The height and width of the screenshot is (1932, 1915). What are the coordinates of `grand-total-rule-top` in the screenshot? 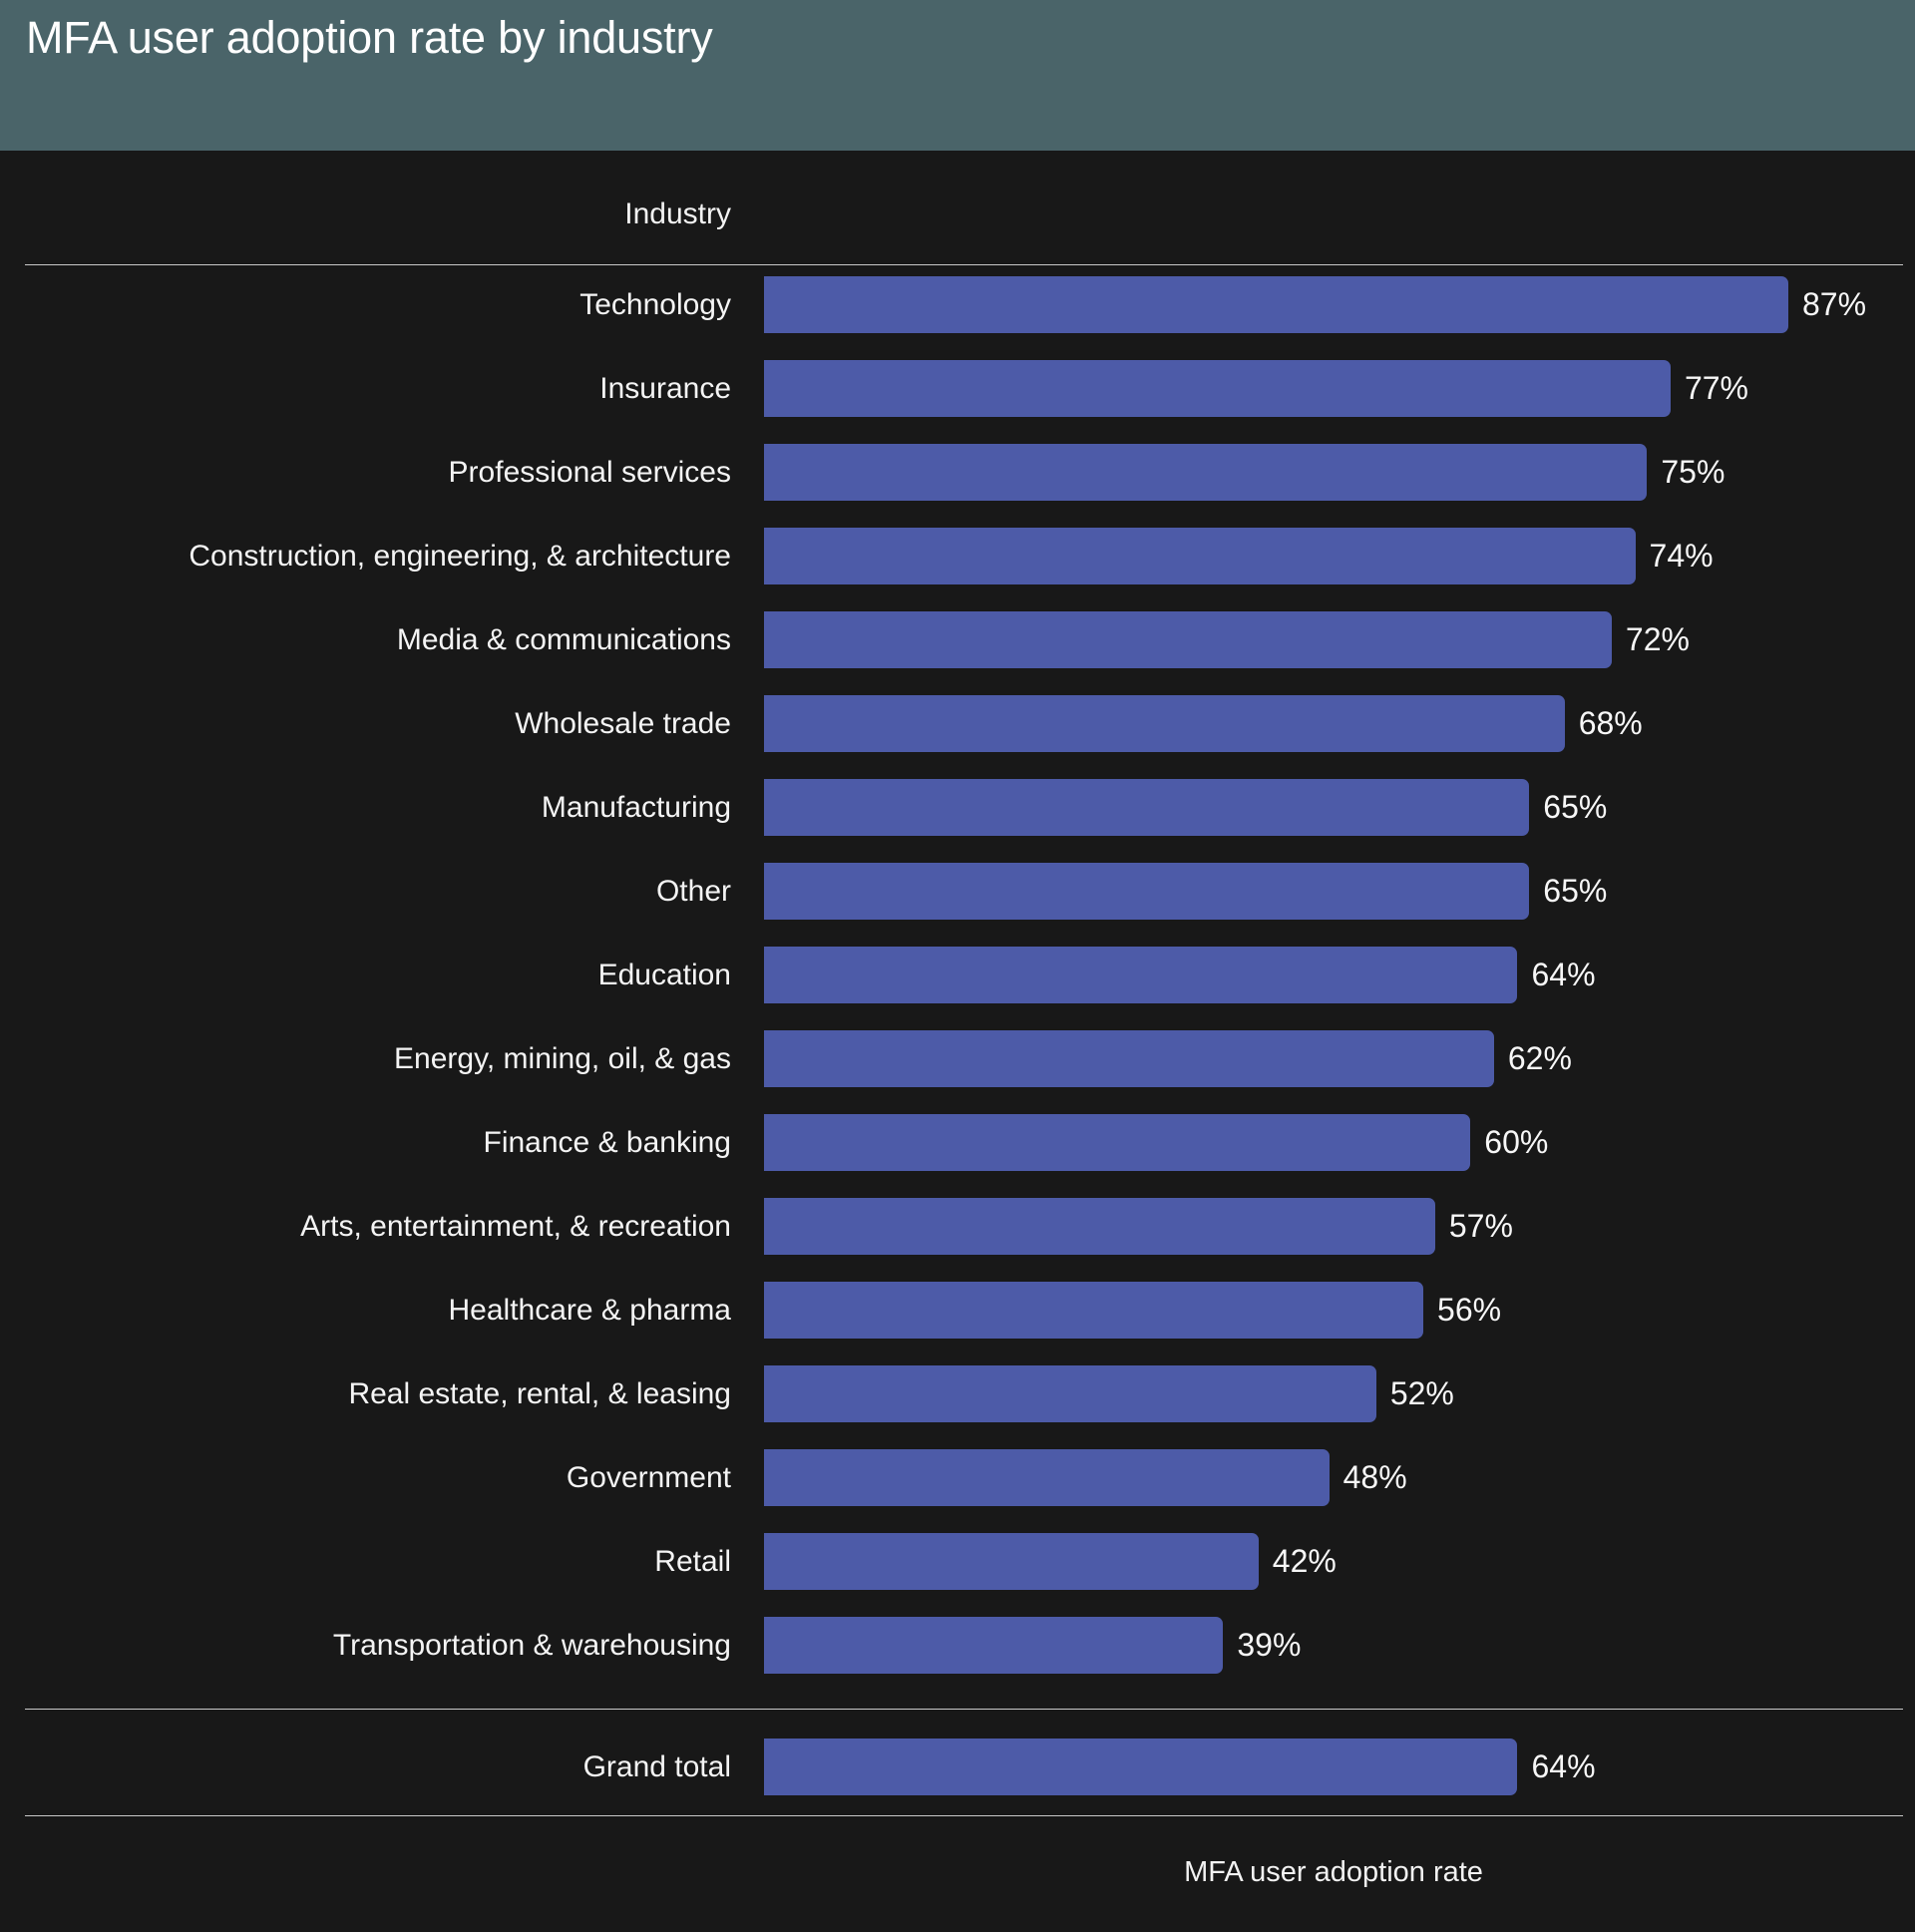 It's located at (964, 1710).